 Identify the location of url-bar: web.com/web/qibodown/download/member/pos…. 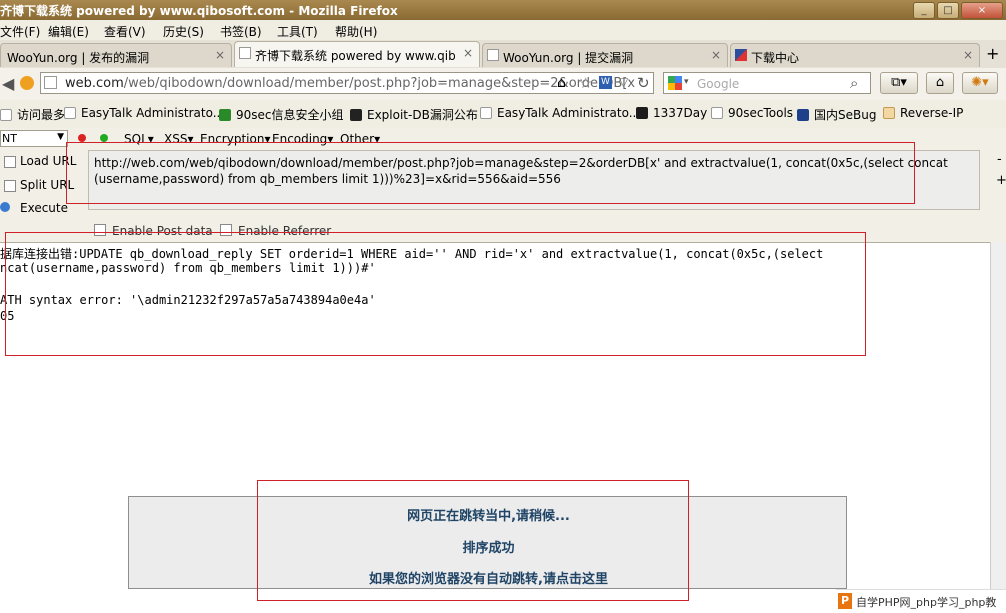
(347, 83).